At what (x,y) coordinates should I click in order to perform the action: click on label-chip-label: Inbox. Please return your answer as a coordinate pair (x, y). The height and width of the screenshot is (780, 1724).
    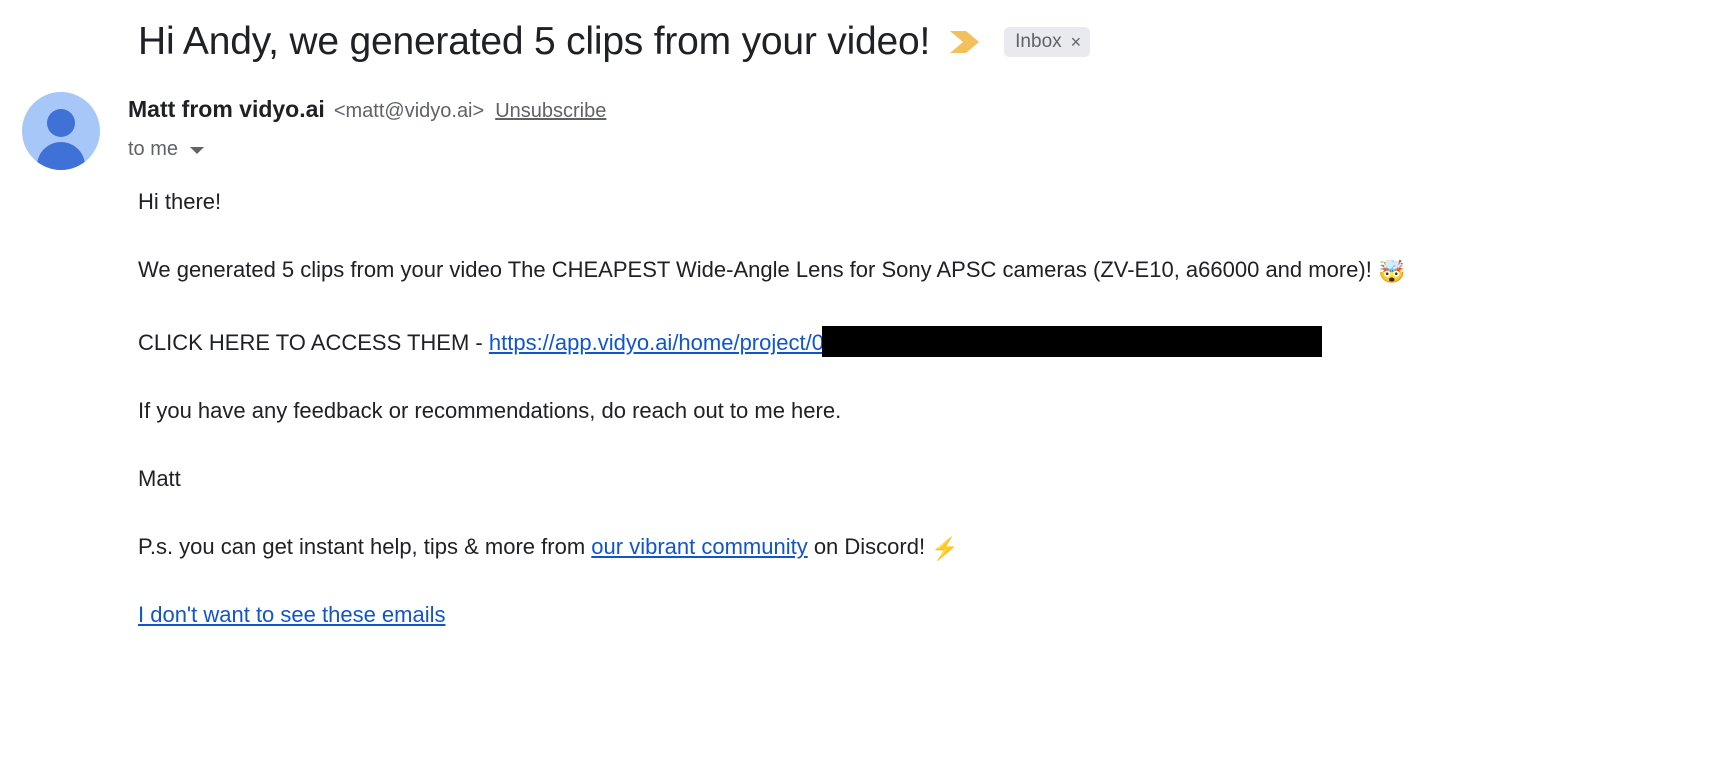
    Looking at the image, I should click on (1038, 41).